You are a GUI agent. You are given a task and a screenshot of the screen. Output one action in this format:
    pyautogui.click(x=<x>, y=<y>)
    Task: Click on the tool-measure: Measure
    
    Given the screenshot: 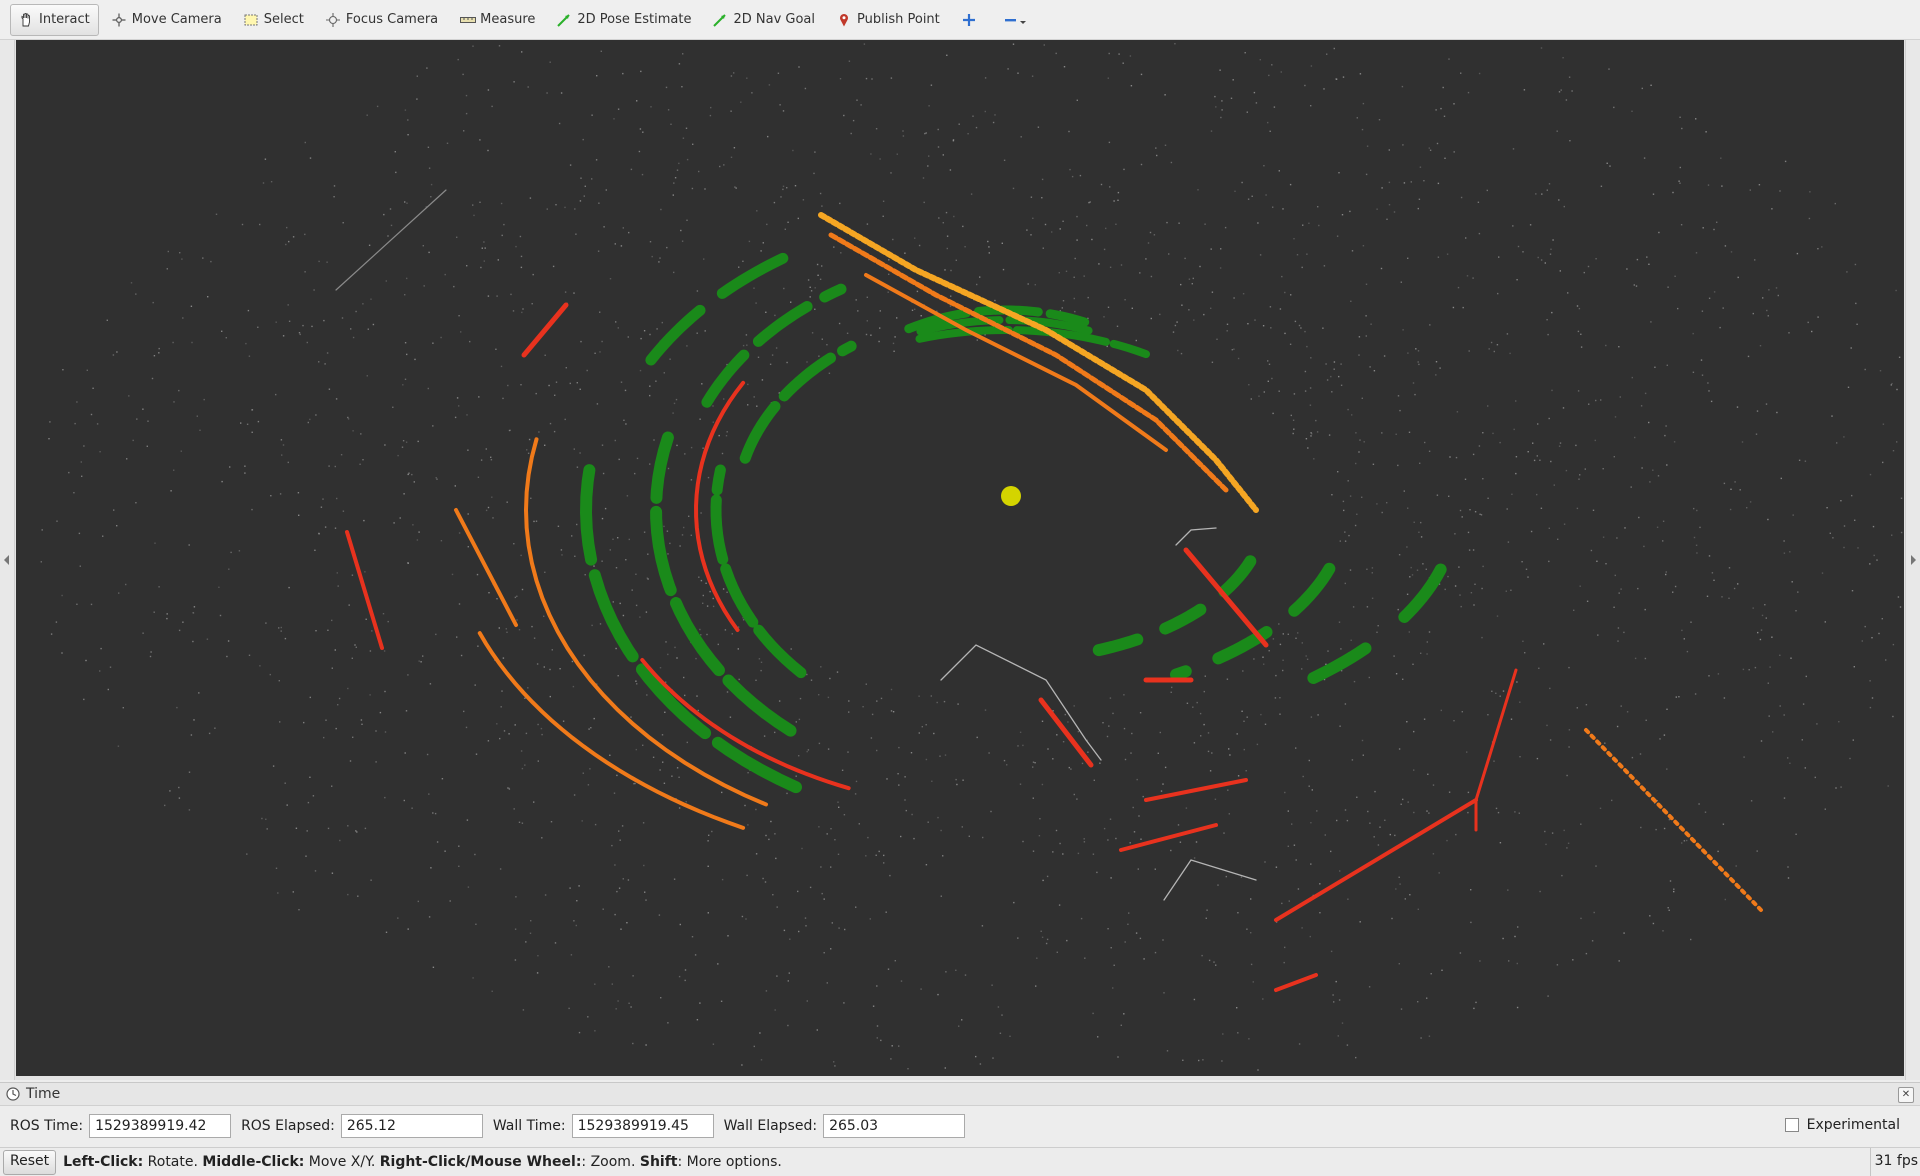 What is the action you would take?
    pyautogui.click(x=497, y=20)
    